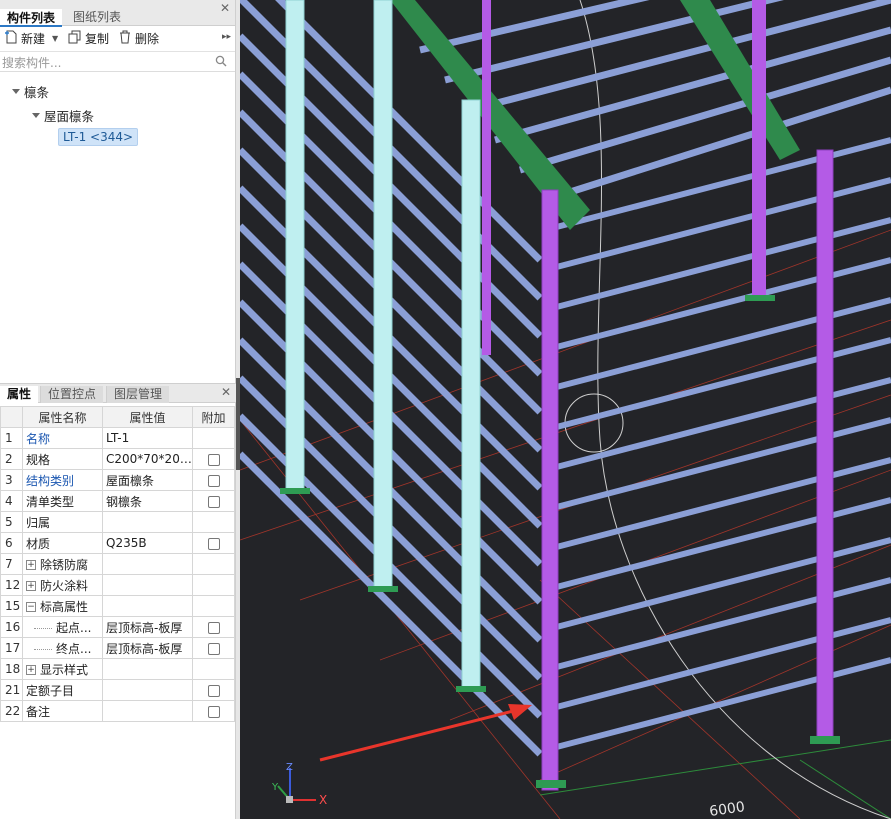 Image resolution: width=891 pixels, height=819 pixels. I want to click on table-row: 6 材质 Q235B, so click(117, 543).